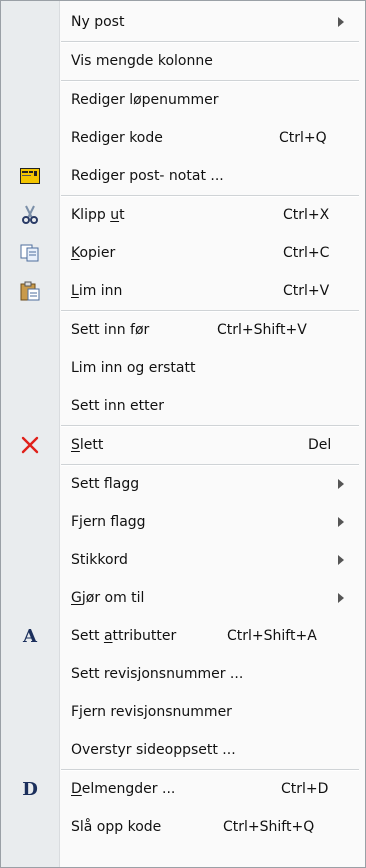  I want to click on menu-item-kopier: Kopier Ctrl+C, so click(183, 253).